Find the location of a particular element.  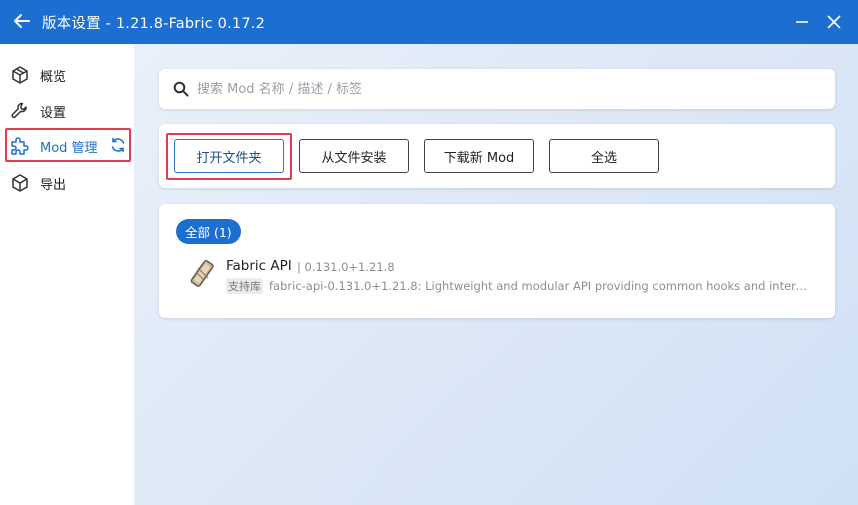

install-from-file-button: 从文件安装 is located at coordinates (354, 156).